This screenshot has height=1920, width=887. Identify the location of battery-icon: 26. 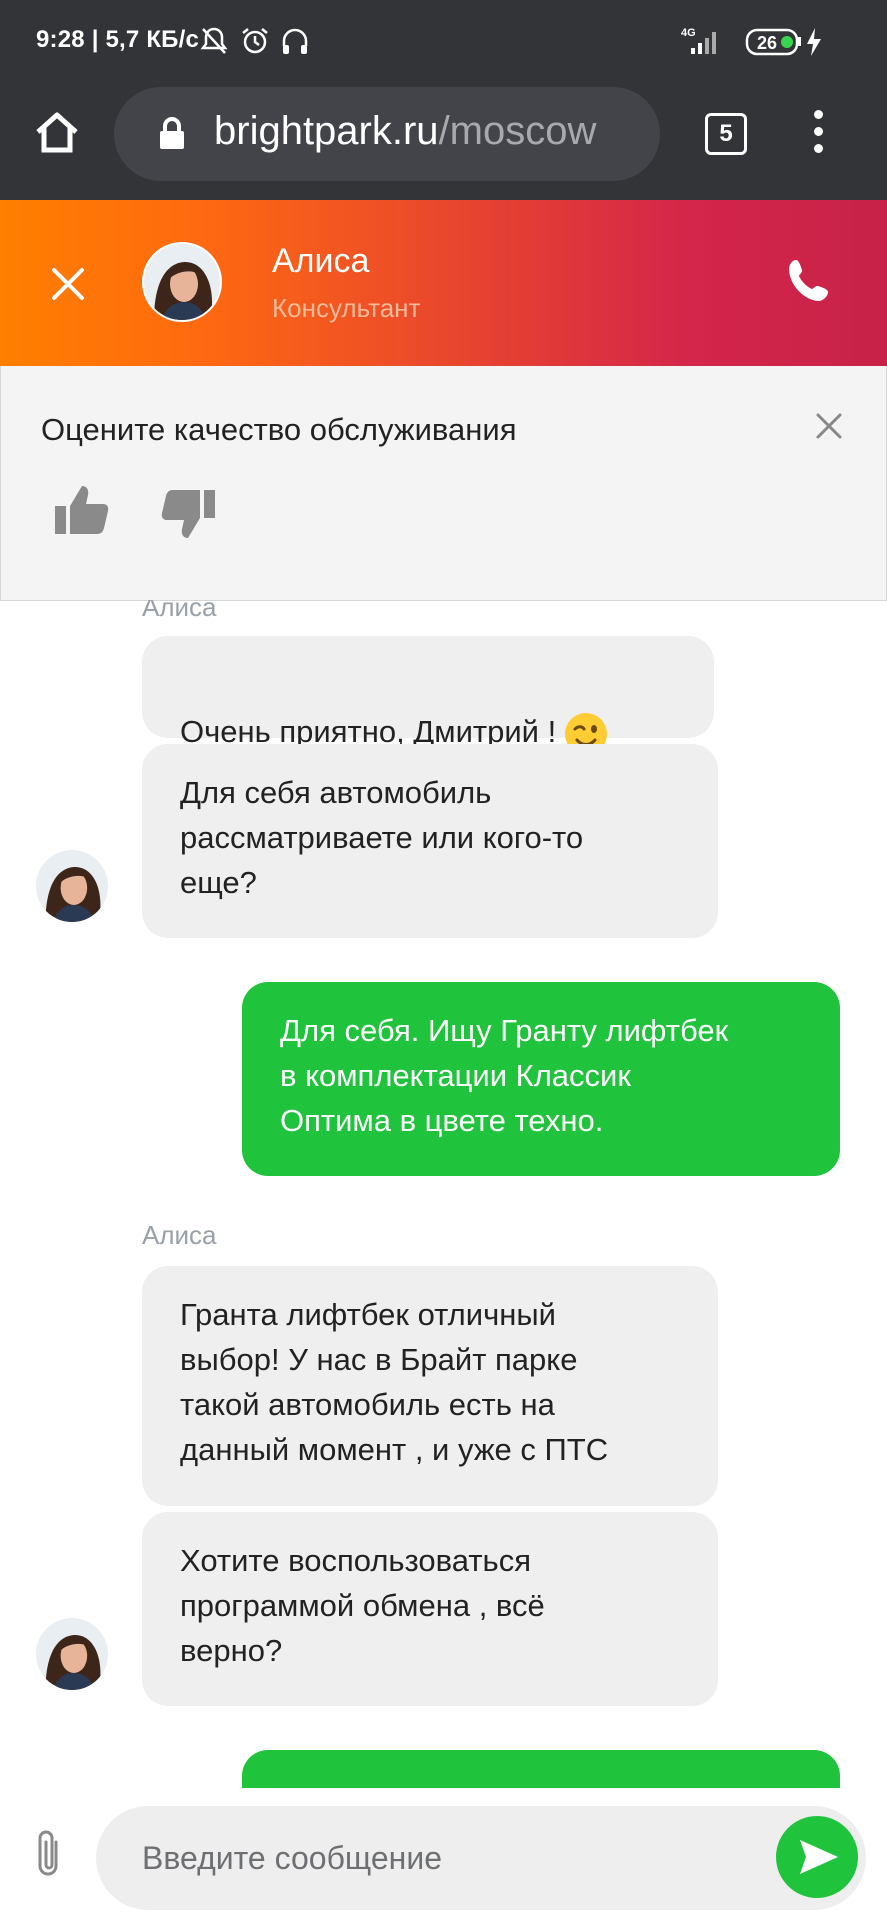
(773, 42).